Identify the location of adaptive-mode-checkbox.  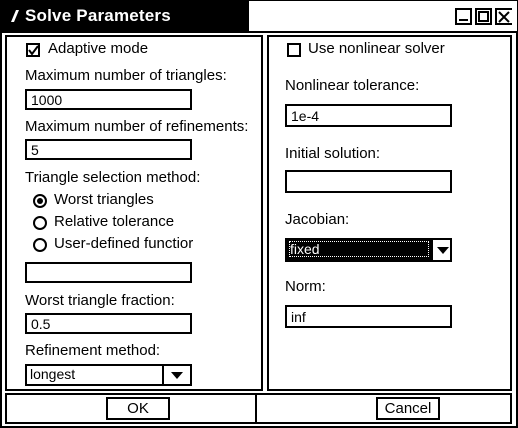
(33, 50).